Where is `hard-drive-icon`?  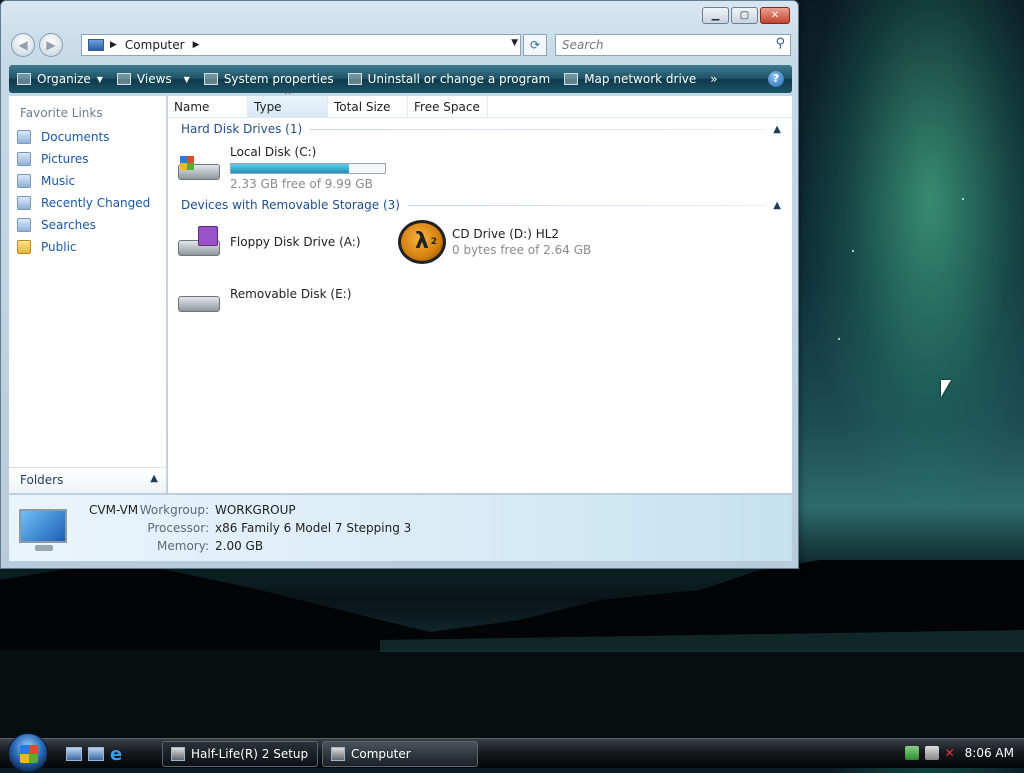 hard-drive-icon is located at coordinates (199, 168).